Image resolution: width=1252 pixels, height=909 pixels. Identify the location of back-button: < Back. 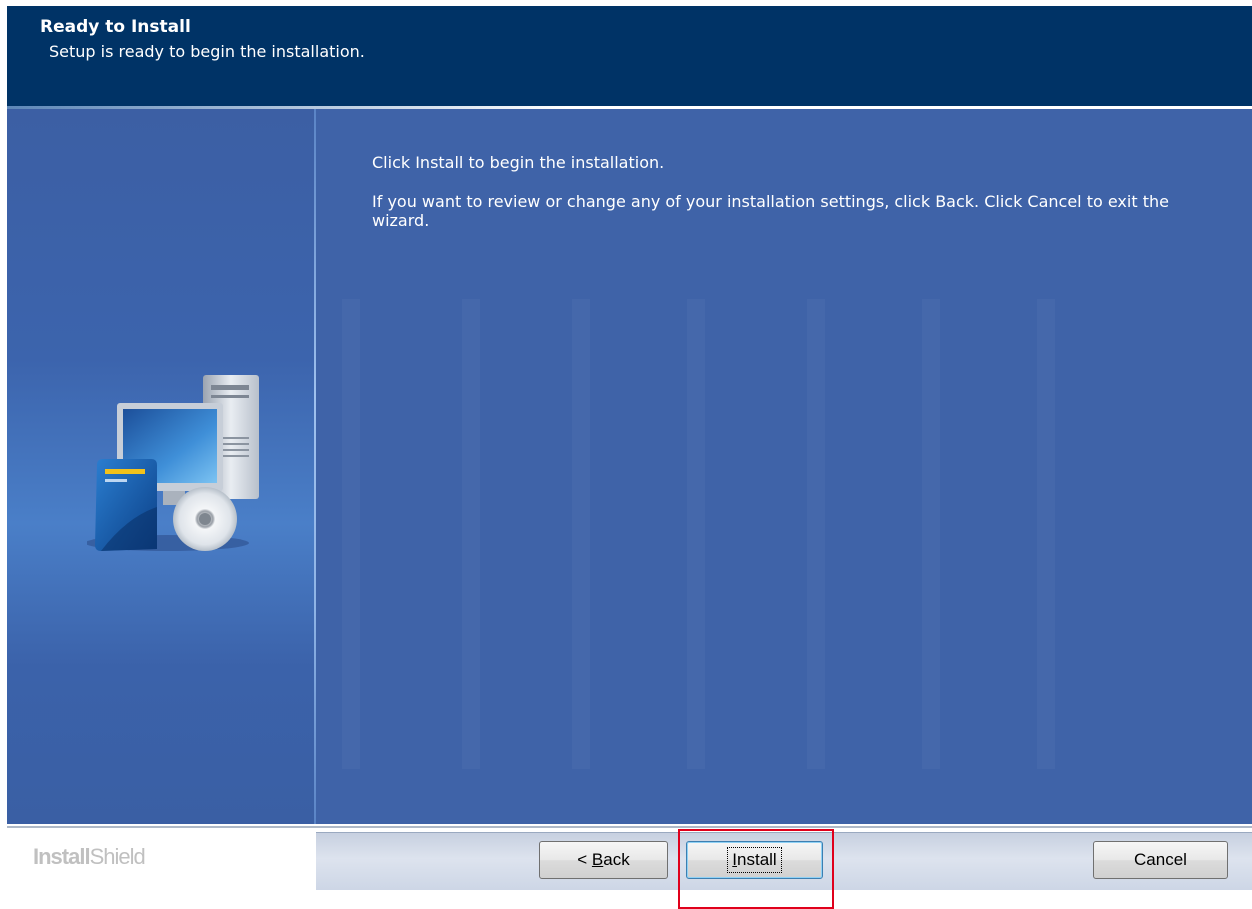
(603, 860).